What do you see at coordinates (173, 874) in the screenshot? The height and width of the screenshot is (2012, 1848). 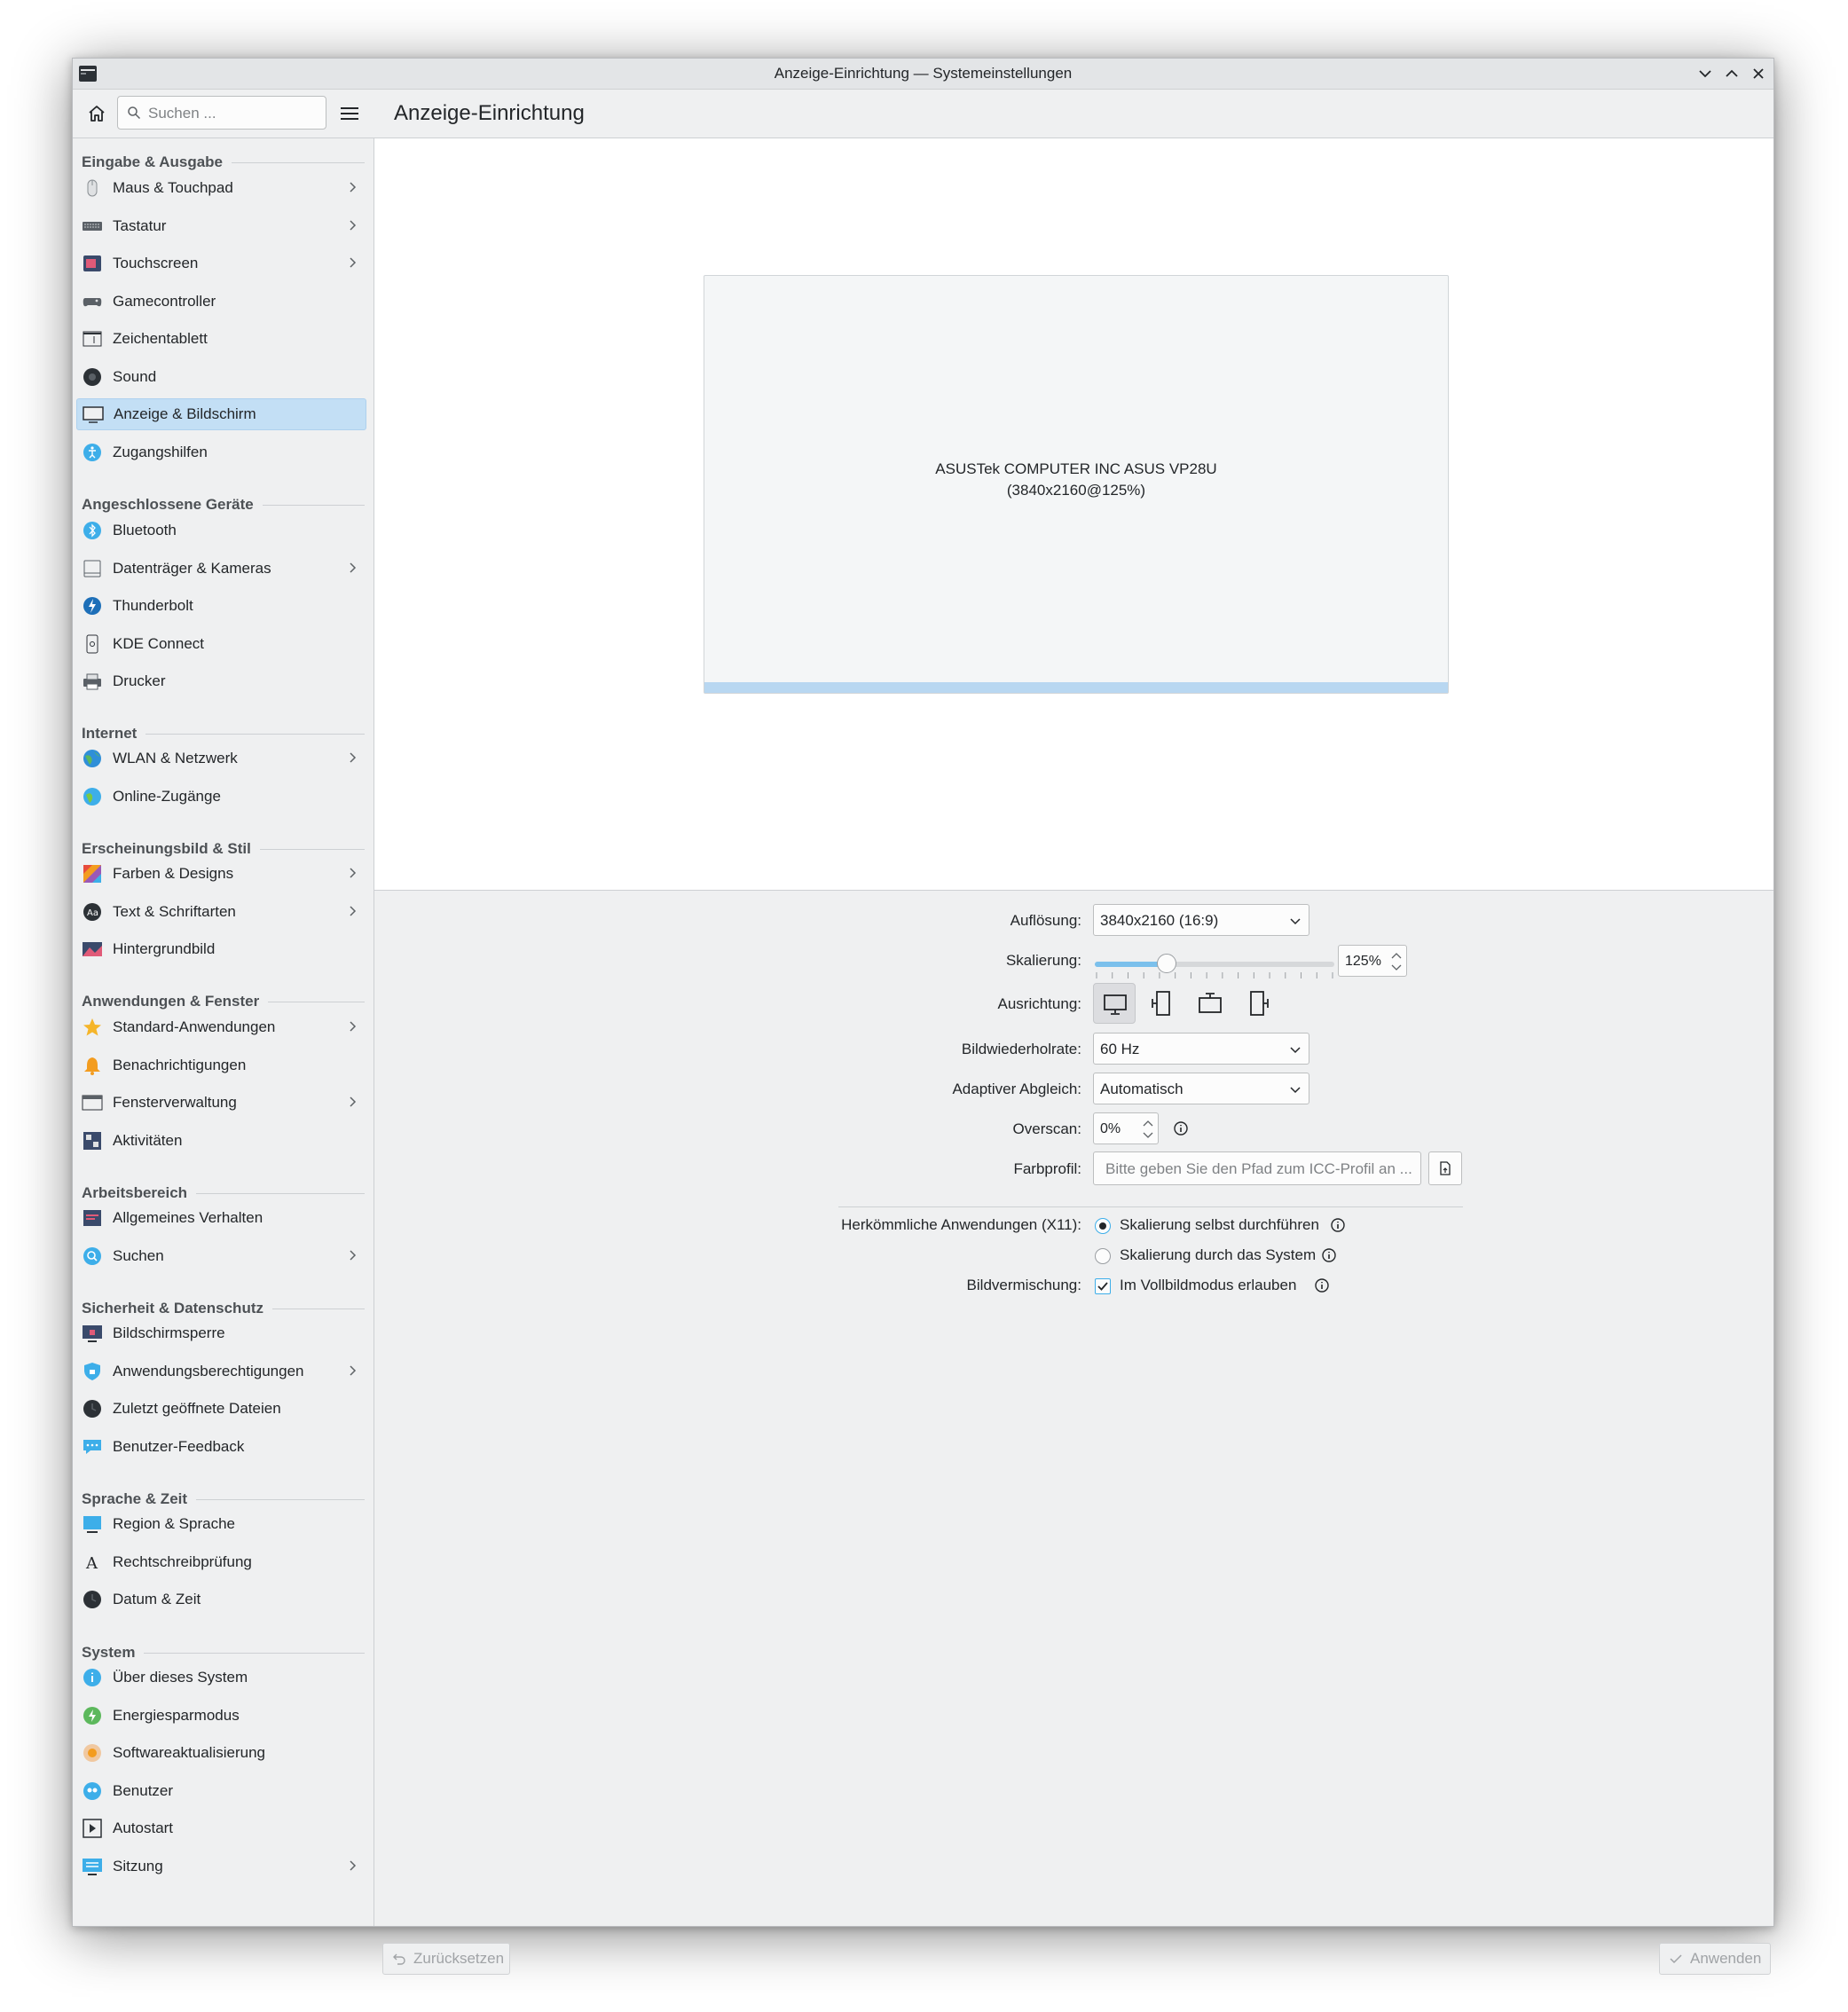 I see `sidebar-item-label: Farben & Designs` at bounding box center [173, 874].